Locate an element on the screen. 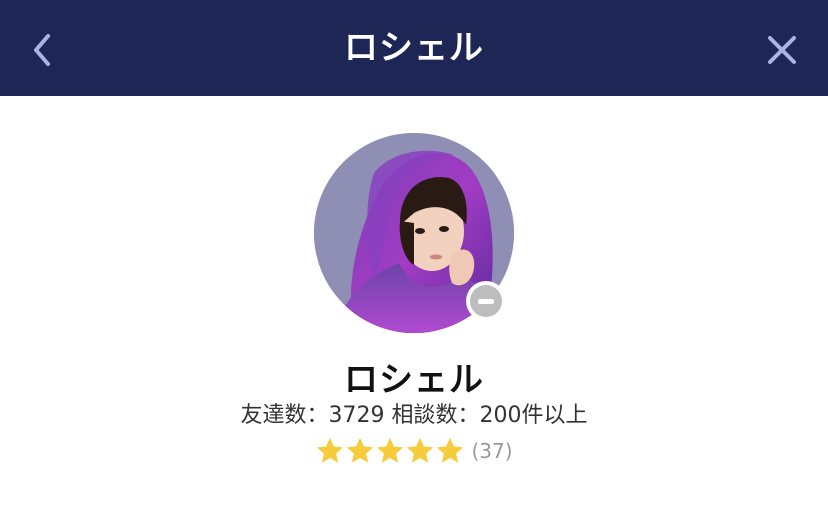  status-away-icon is located at coordinates (486, 301).